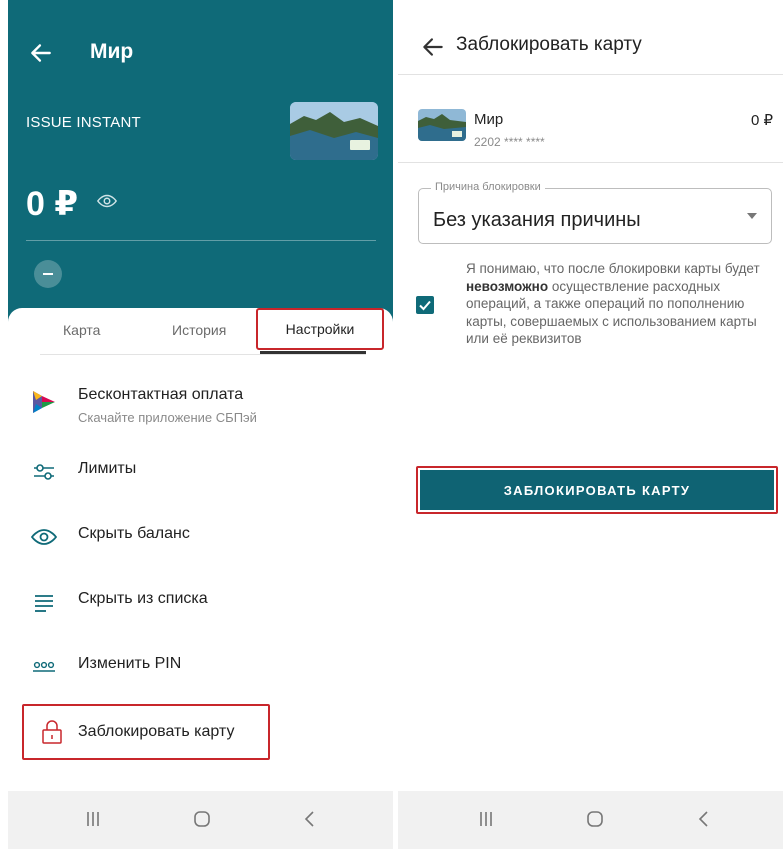  I want to click on menu-item-change-pin: Изменить PIN, so click(205, 665).